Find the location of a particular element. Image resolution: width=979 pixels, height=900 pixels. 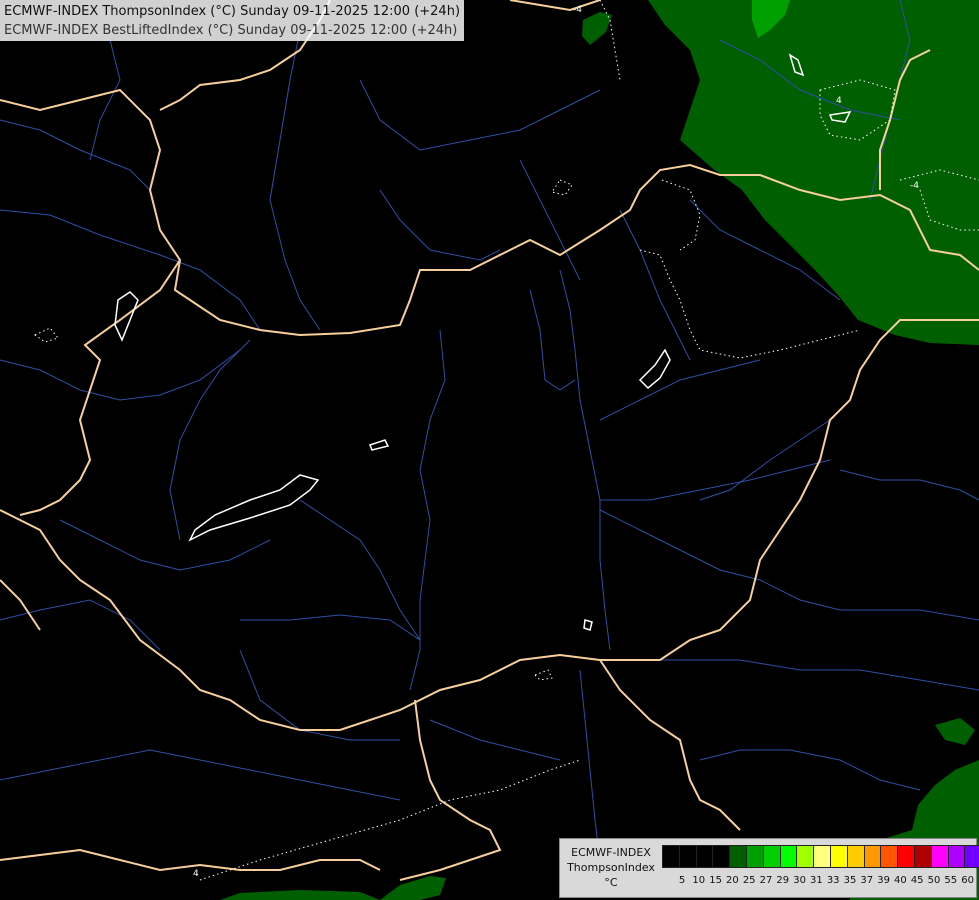

lake-balaton is located at coordinates (254, 508).